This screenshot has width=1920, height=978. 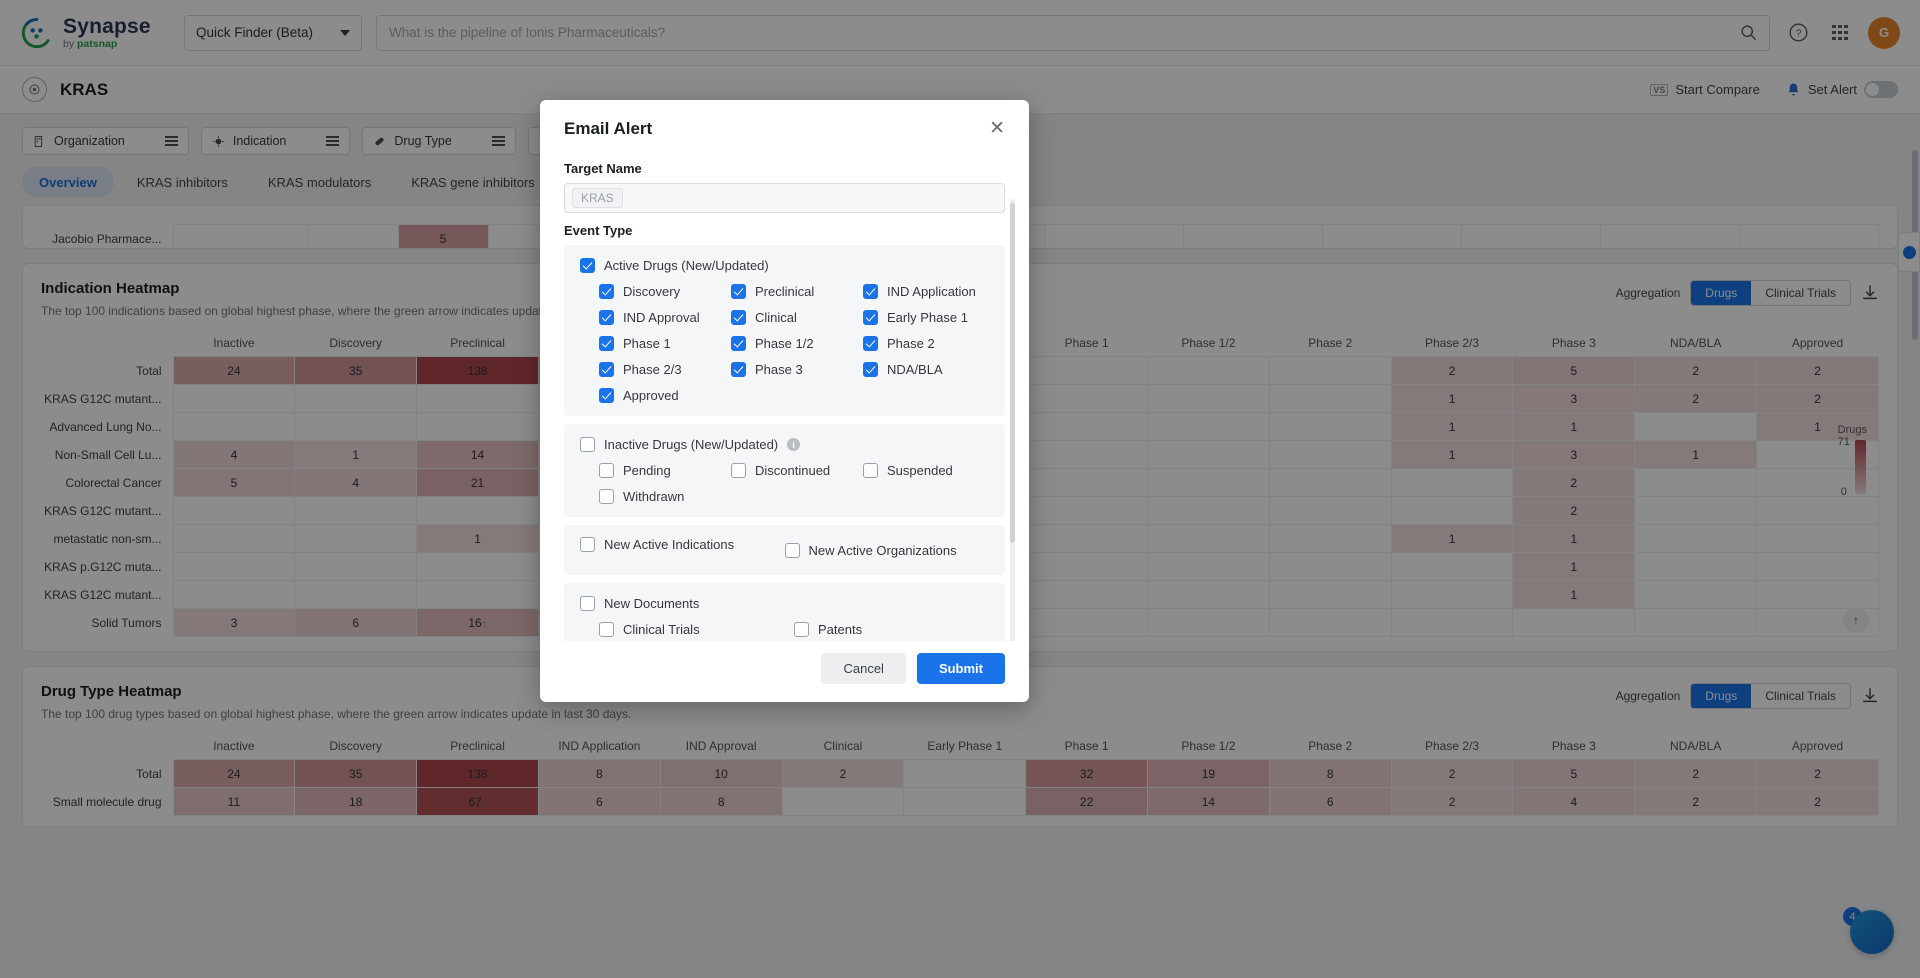 What do you see at coordinates (911, 343) in the screenshot?
I see `checkbox-label: Phase 2` at bounding box center [911, 343].